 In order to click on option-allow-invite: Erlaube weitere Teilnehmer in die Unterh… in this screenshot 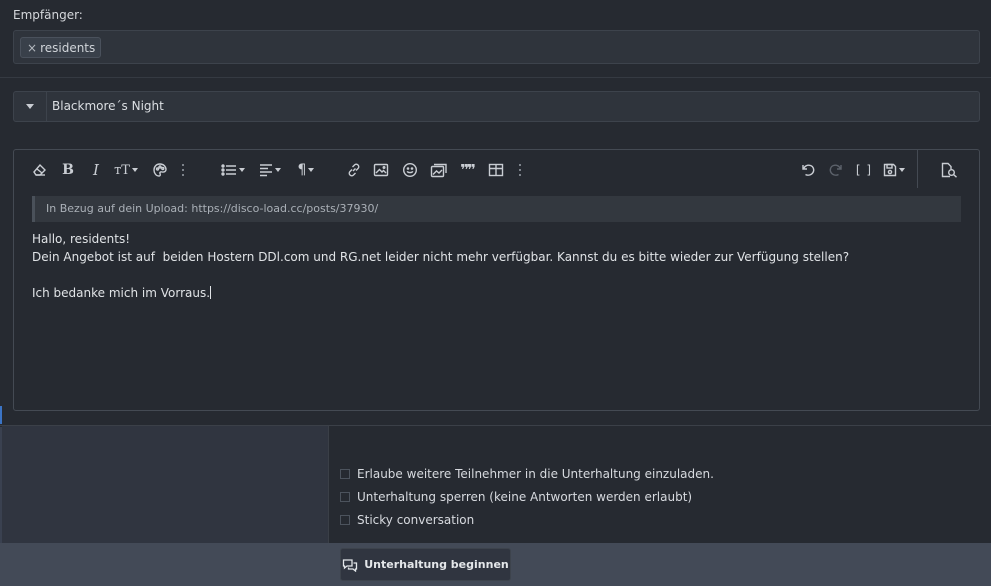, I will do `click(527, 474)`.